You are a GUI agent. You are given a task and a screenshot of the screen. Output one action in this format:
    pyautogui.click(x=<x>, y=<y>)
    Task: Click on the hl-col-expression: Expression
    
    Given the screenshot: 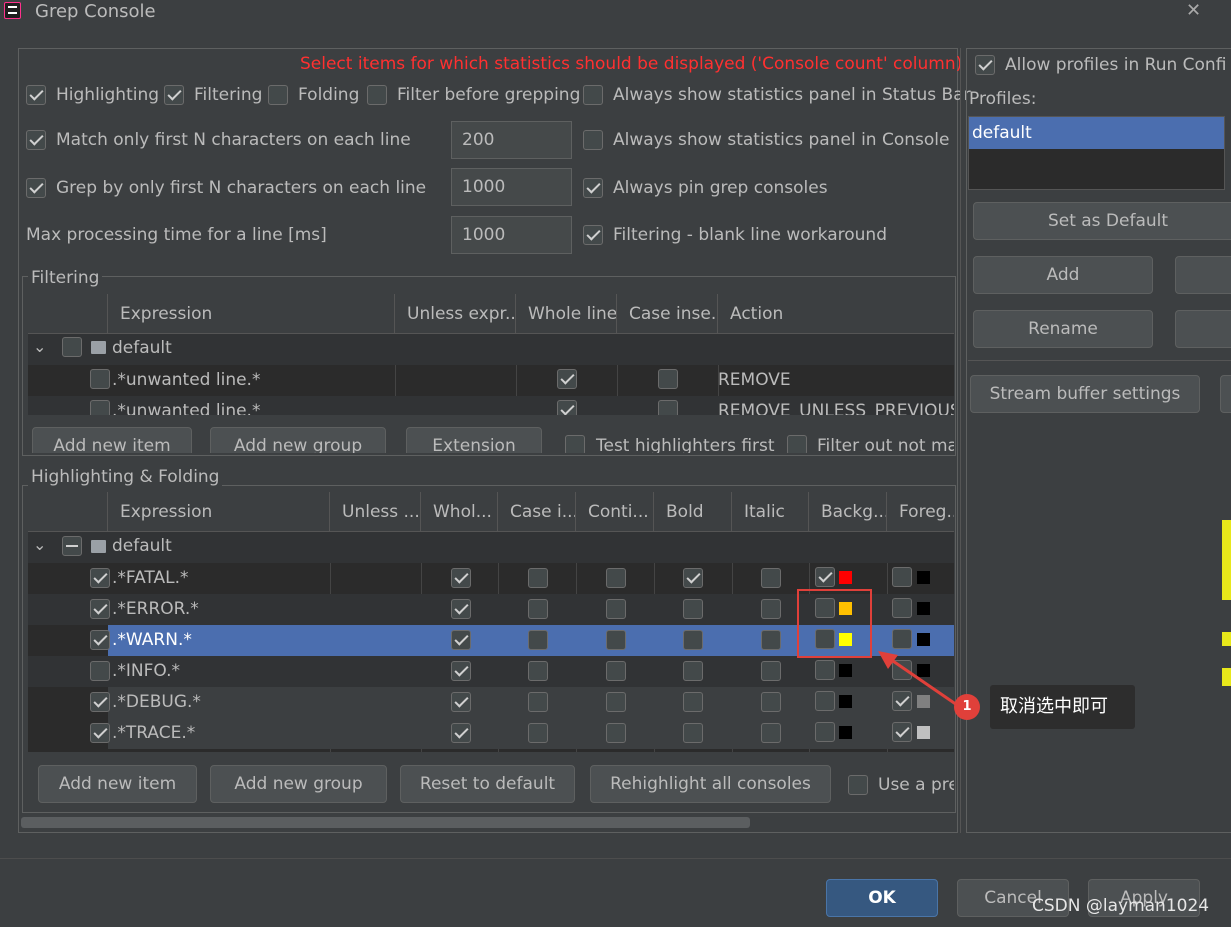 What is the action you would take?
    pyautogui.click(x=219, y=512)
    